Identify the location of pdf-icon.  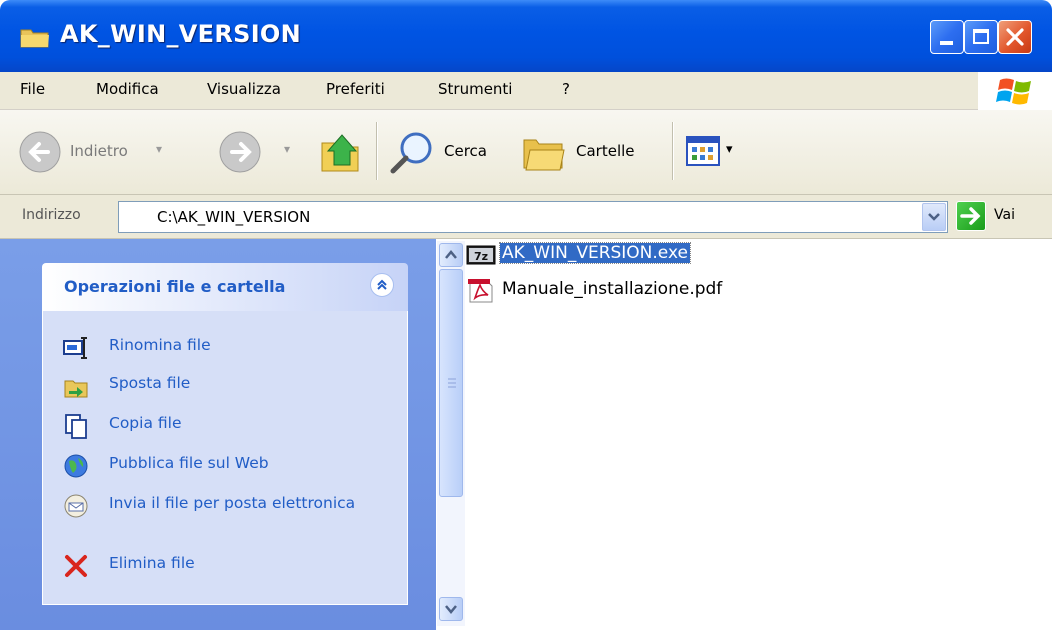
(480, 291).